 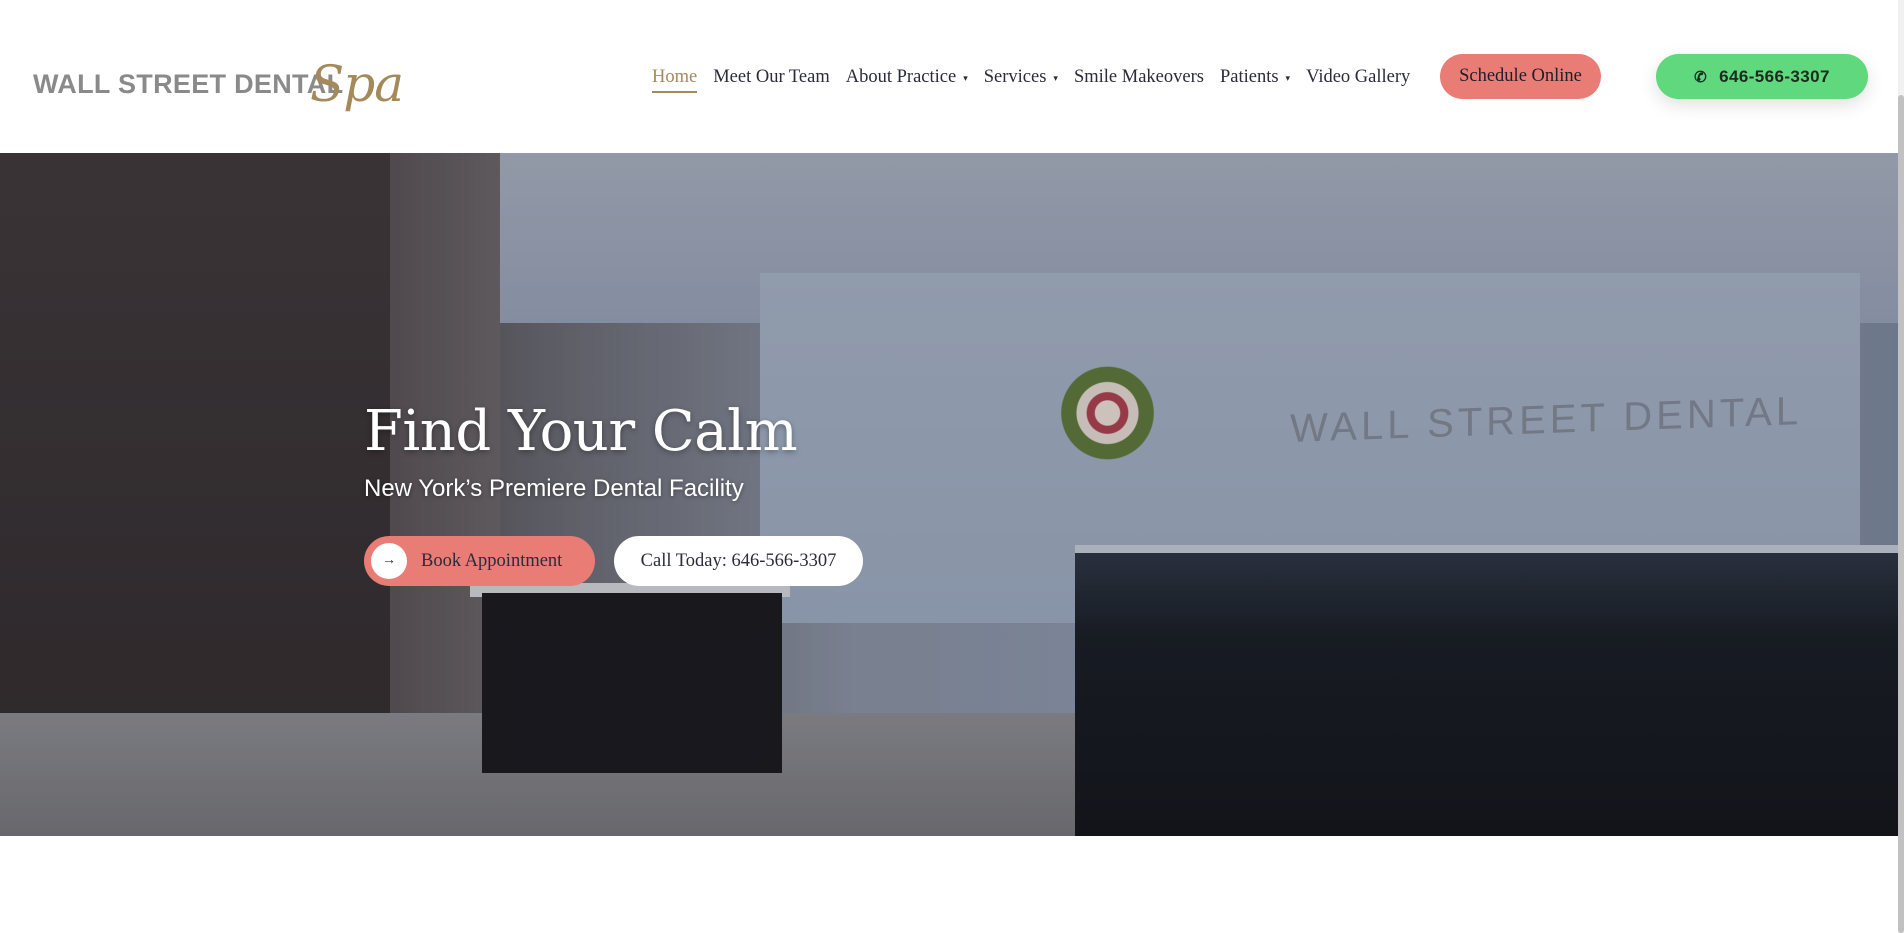 I want to click on nav-item-label: Video Gallery, so click(x=1358, y=76).